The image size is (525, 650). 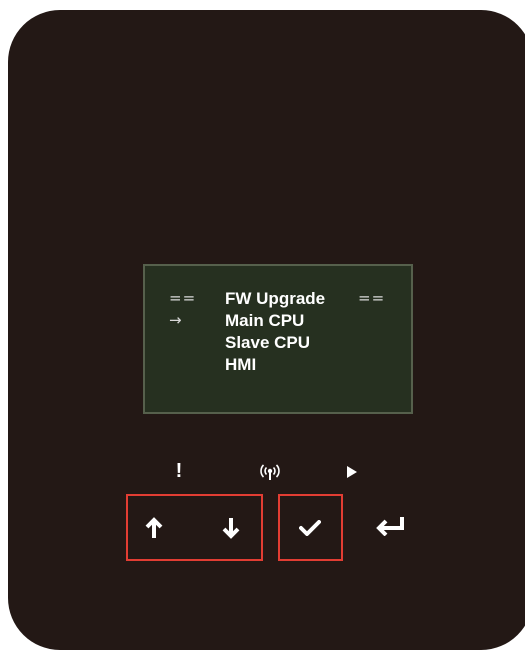 I want to click on title-marker-right: ==, so click(x=372, y=298).